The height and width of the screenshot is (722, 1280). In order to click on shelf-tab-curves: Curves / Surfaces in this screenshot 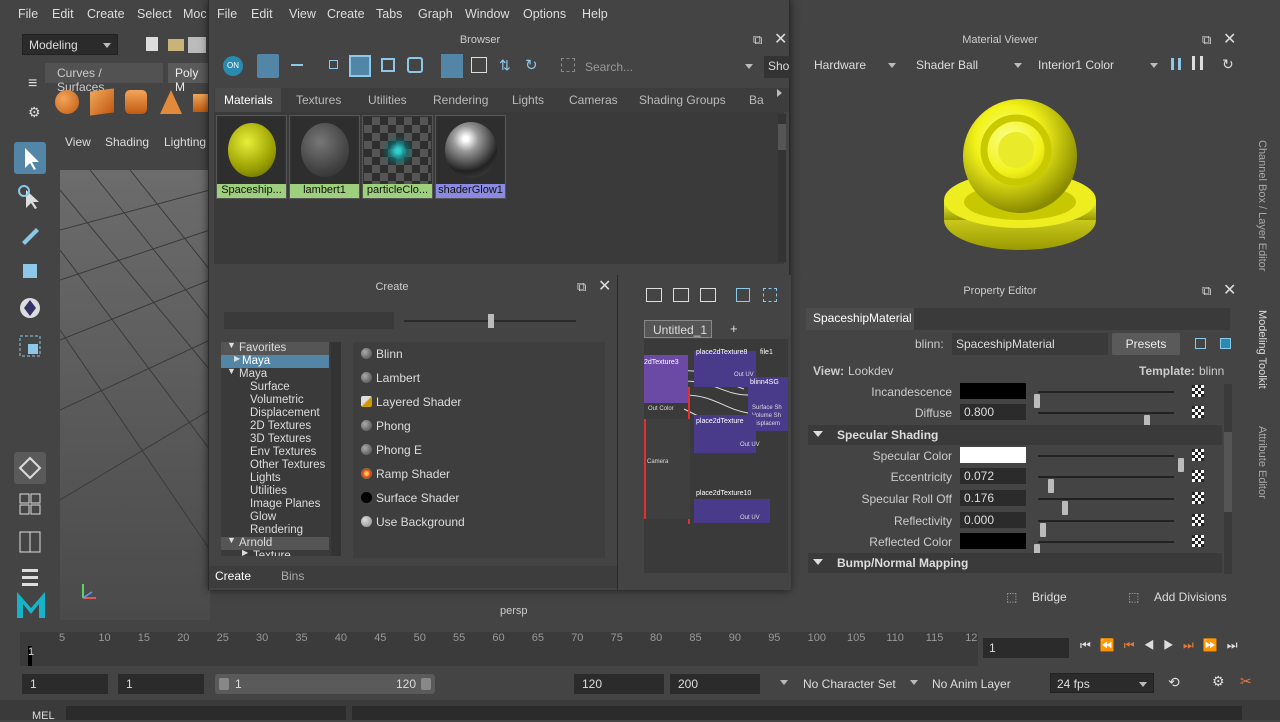, I will do `click(104, 78)`.